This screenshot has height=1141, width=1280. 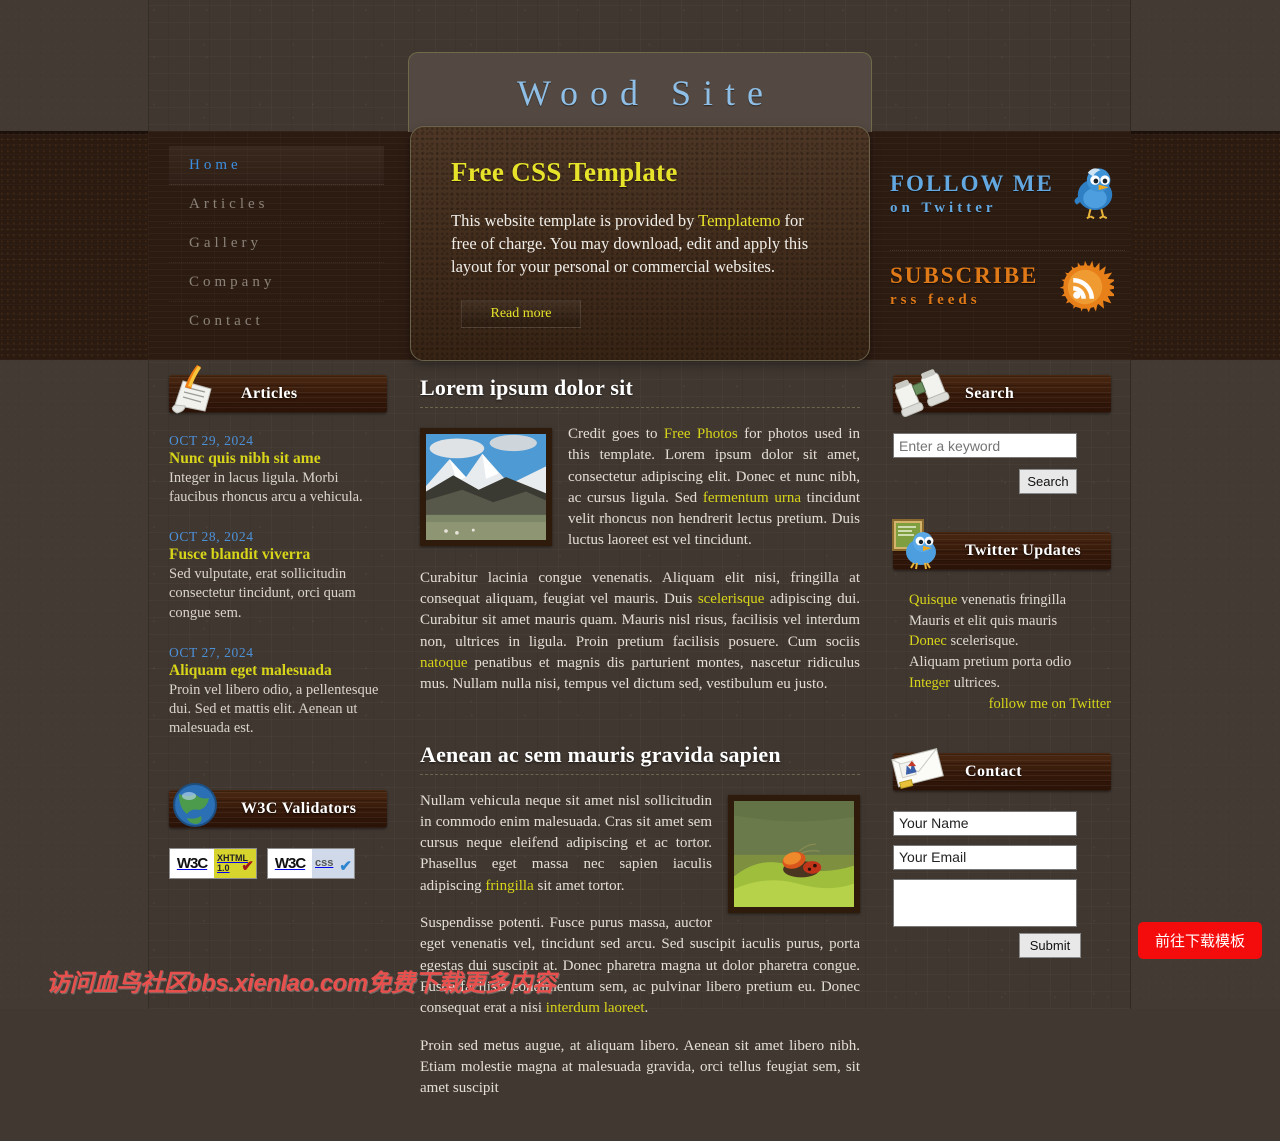 I want to click on fringilla-link: fringilla, so click(x=509, y=886).